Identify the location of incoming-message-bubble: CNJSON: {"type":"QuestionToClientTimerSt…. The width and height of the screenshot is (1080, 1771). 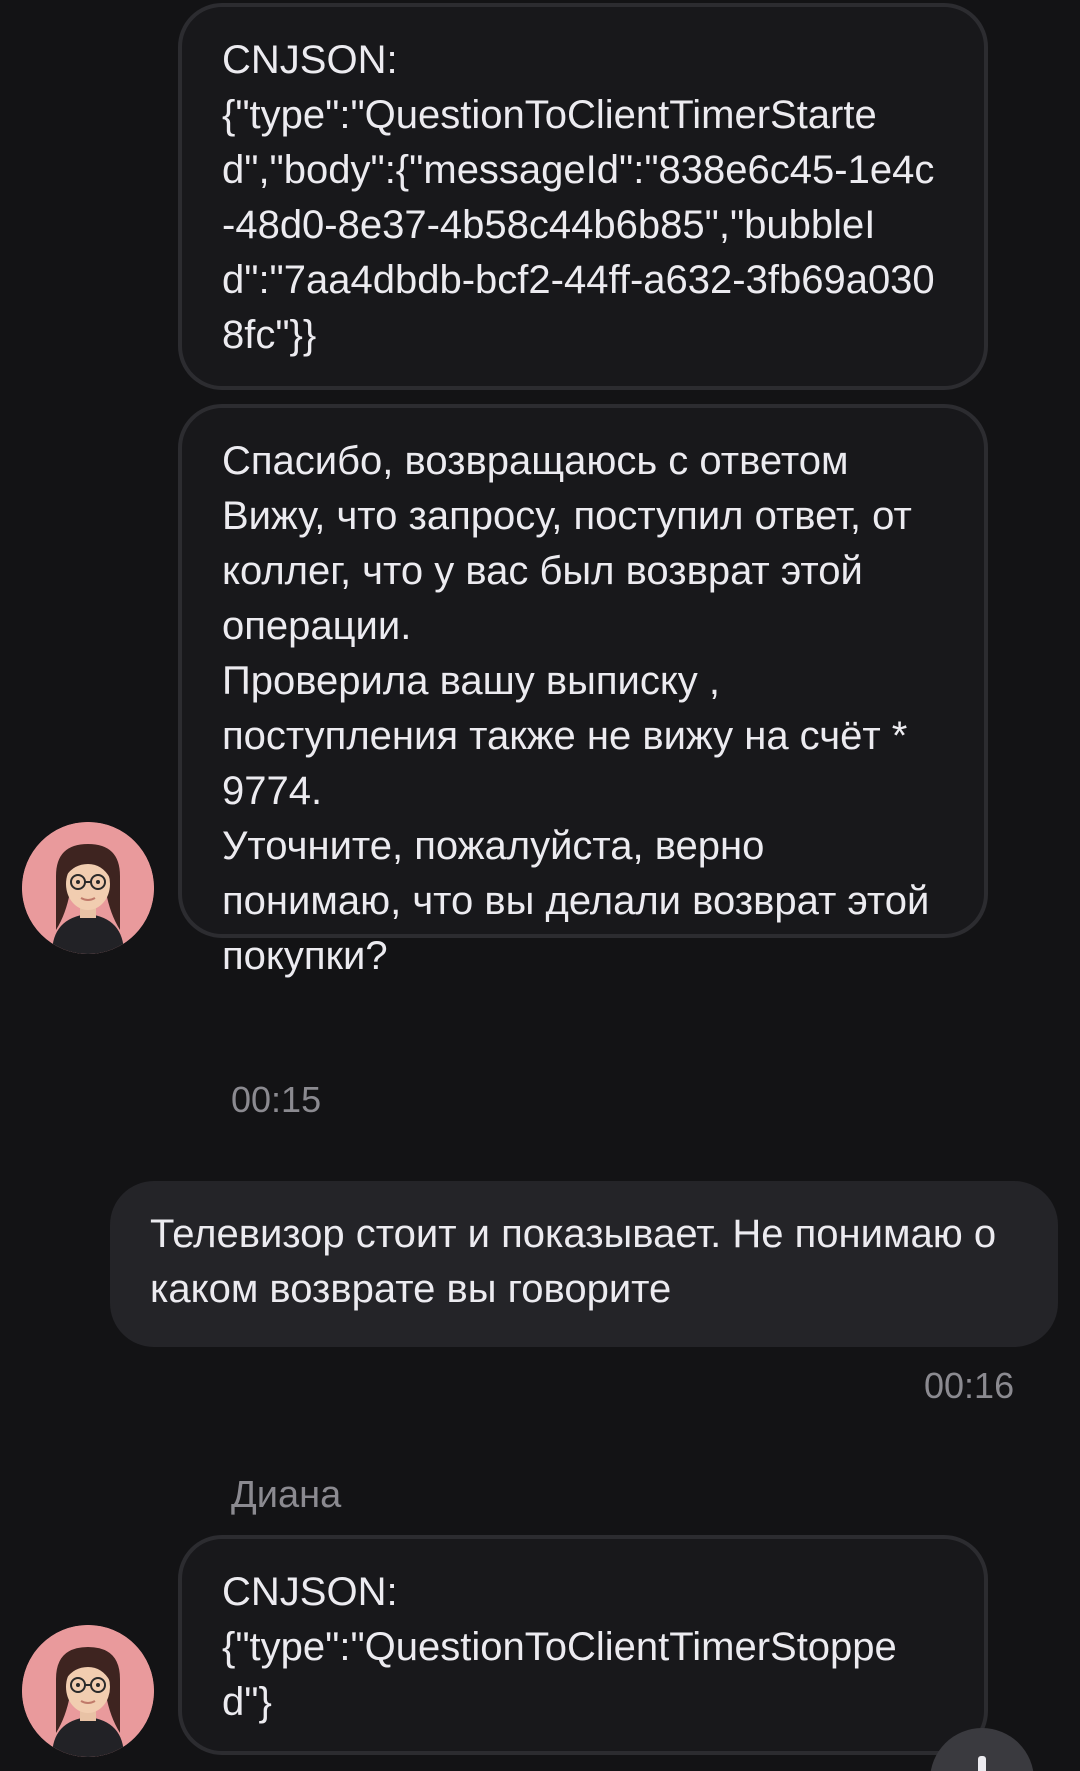
(583, 1645).